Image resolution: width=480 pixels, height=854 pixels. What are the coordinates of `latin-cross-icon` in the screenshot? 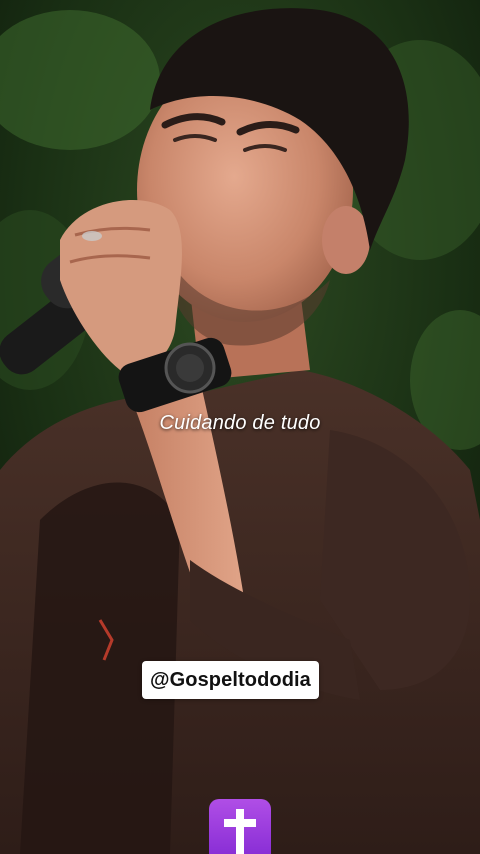 It's located at (240, 826).